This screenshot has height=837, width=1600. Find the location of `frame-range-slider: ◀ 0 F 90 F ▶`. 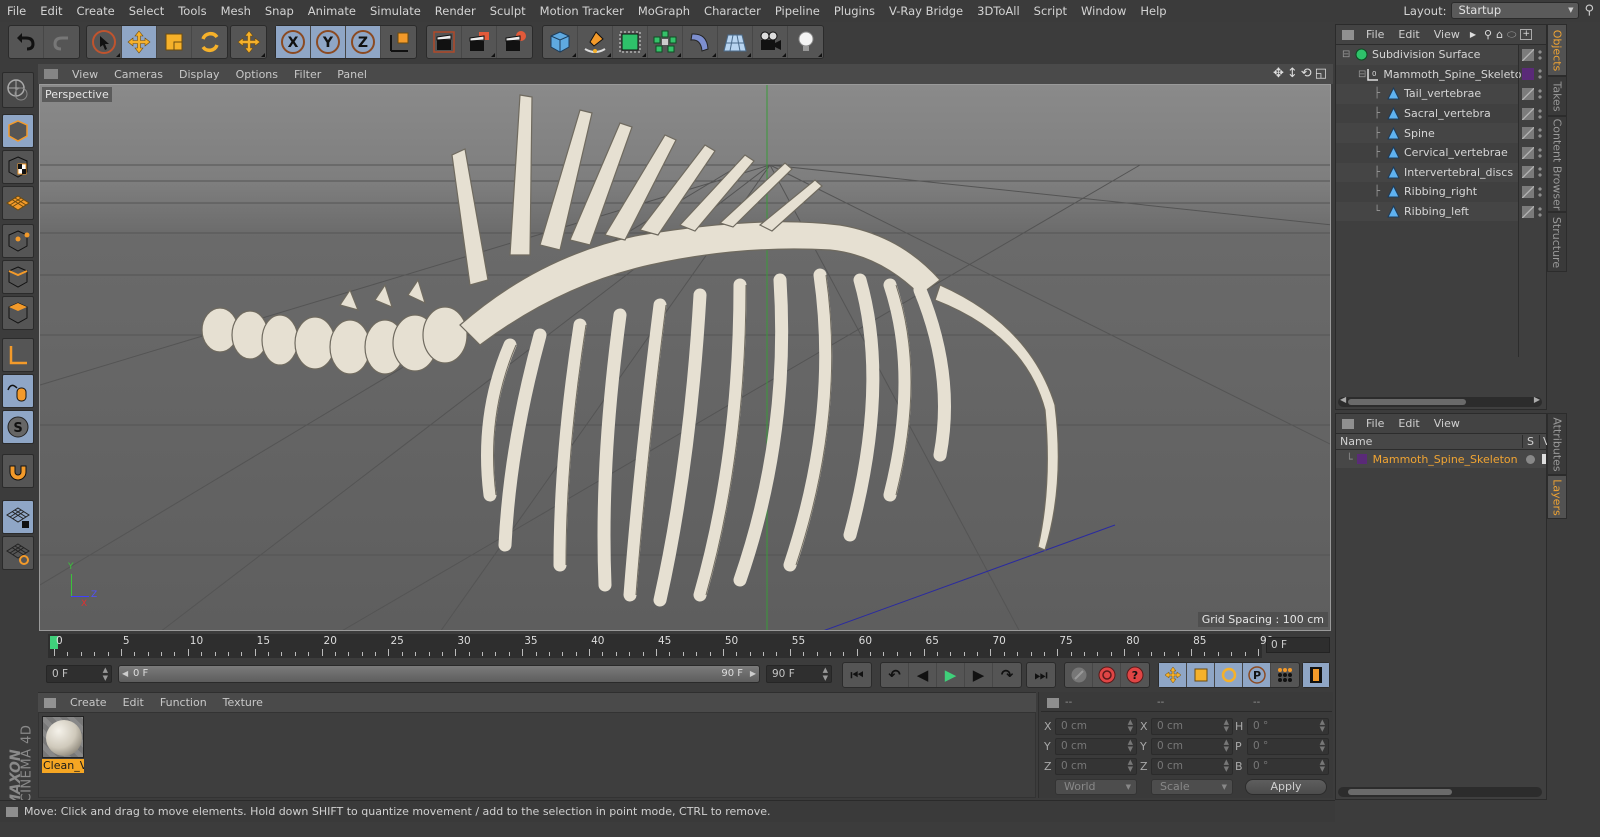

frame-range-slider: ◀ 0 F 90 F ▶ is located at coordinates (439, 674).